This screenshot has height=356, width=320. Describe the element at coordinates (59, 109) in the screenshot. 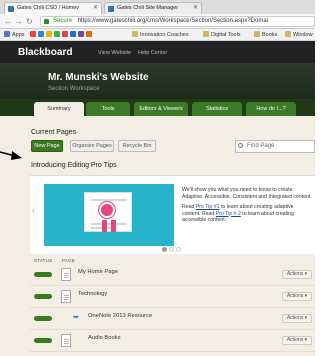

I see `tab-summary: Summary` at that location.